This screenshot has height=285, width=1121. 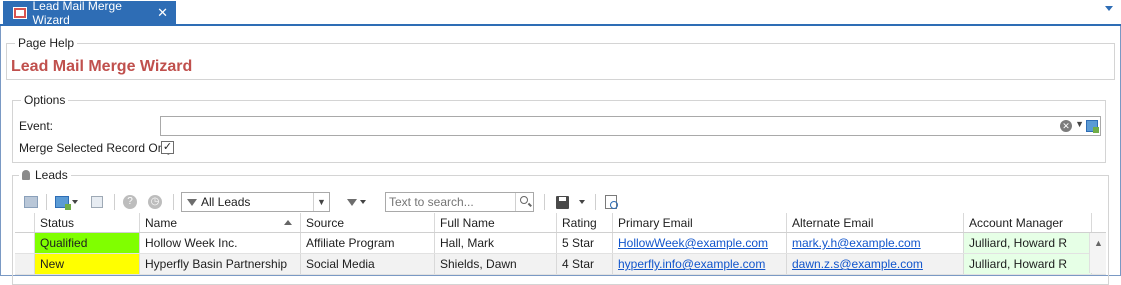 I want to click on chevron-up-icon: ▲, so click(x=1098, y=243).